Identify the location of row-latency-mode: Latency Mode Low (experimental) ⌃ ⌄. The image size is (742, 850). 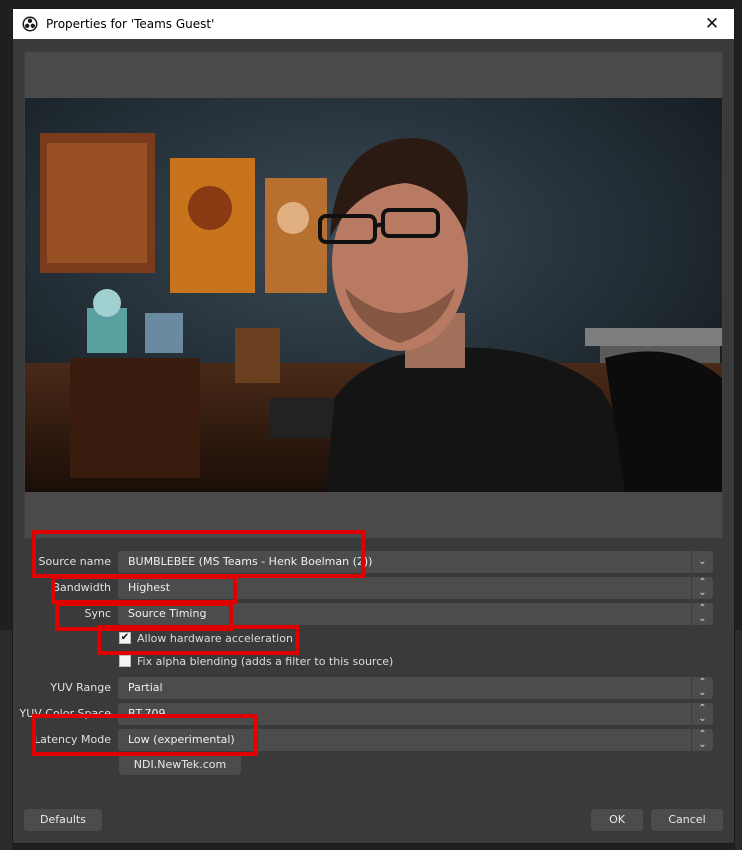
(373, 740).